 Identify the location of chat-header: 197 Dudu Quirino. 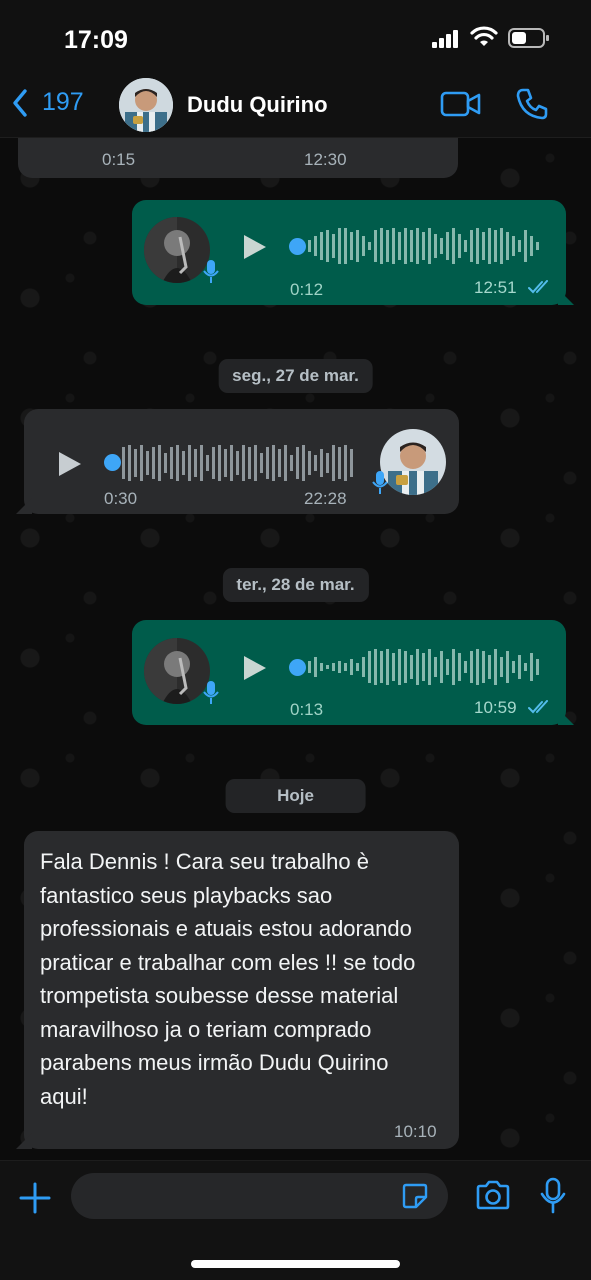
(295, 108).